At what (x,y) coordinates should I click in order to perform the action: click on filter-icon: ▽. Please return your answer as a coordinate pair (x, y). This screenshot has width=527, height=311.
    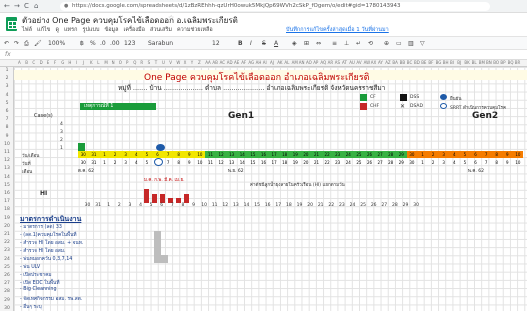
    Looking at the image, I should click on (422, 43).